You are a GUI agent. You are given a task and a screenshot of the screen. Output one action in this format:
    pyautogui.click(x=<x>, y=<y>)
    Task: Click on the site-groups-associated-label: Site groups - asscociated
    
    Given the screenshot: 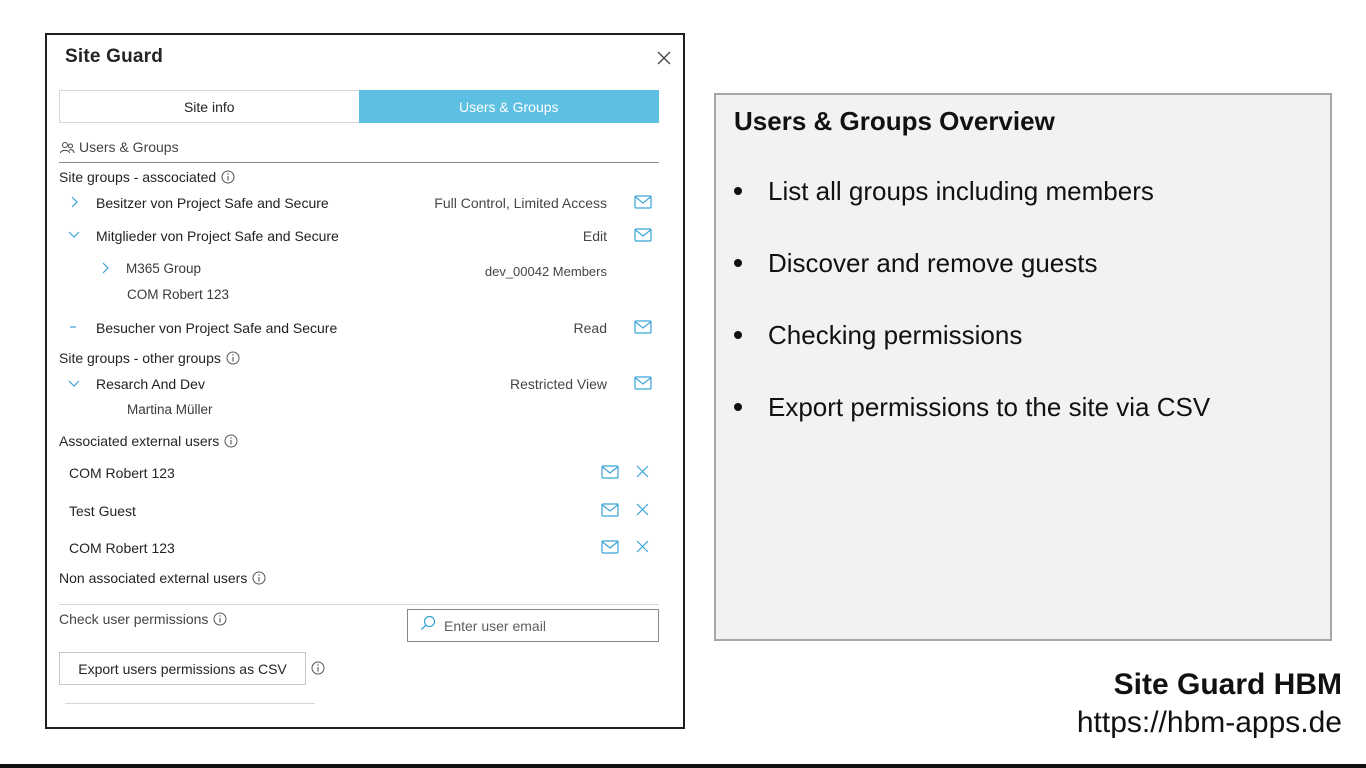 What is the action you would take?
    pyautogui.click(x=147, y=177)
    